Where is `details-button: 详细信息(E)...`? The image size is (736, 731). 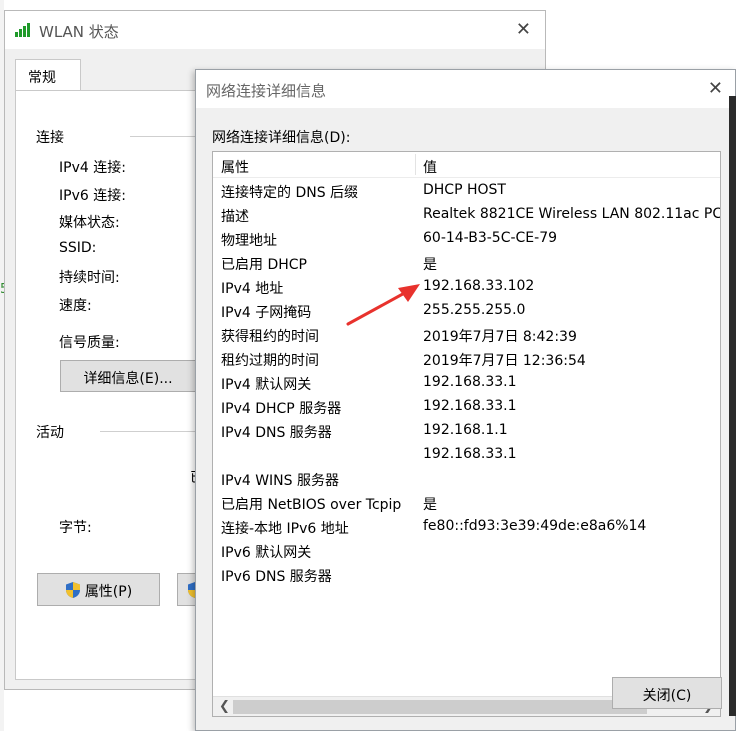
details-button: 详细信息(E)... is located at coordinates (128, 376).